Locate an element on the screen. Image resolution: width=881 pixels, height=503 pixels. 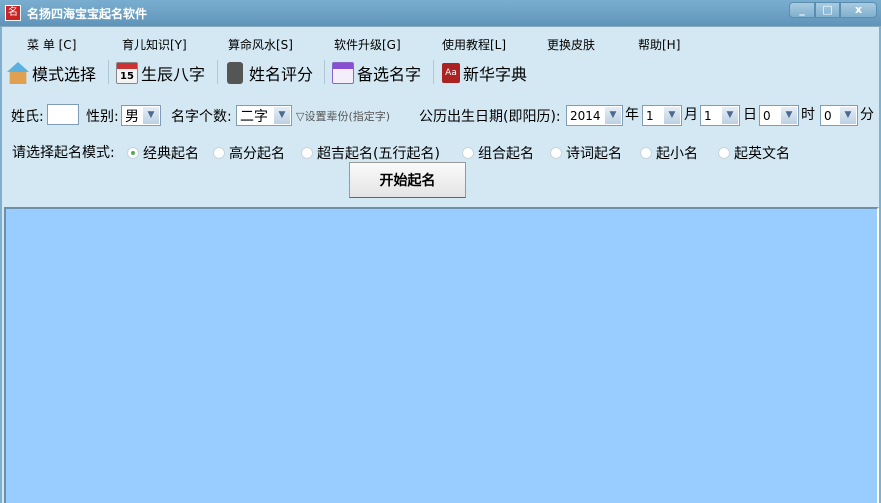
gender-label: 性别: is located at coordinates (102, 117).